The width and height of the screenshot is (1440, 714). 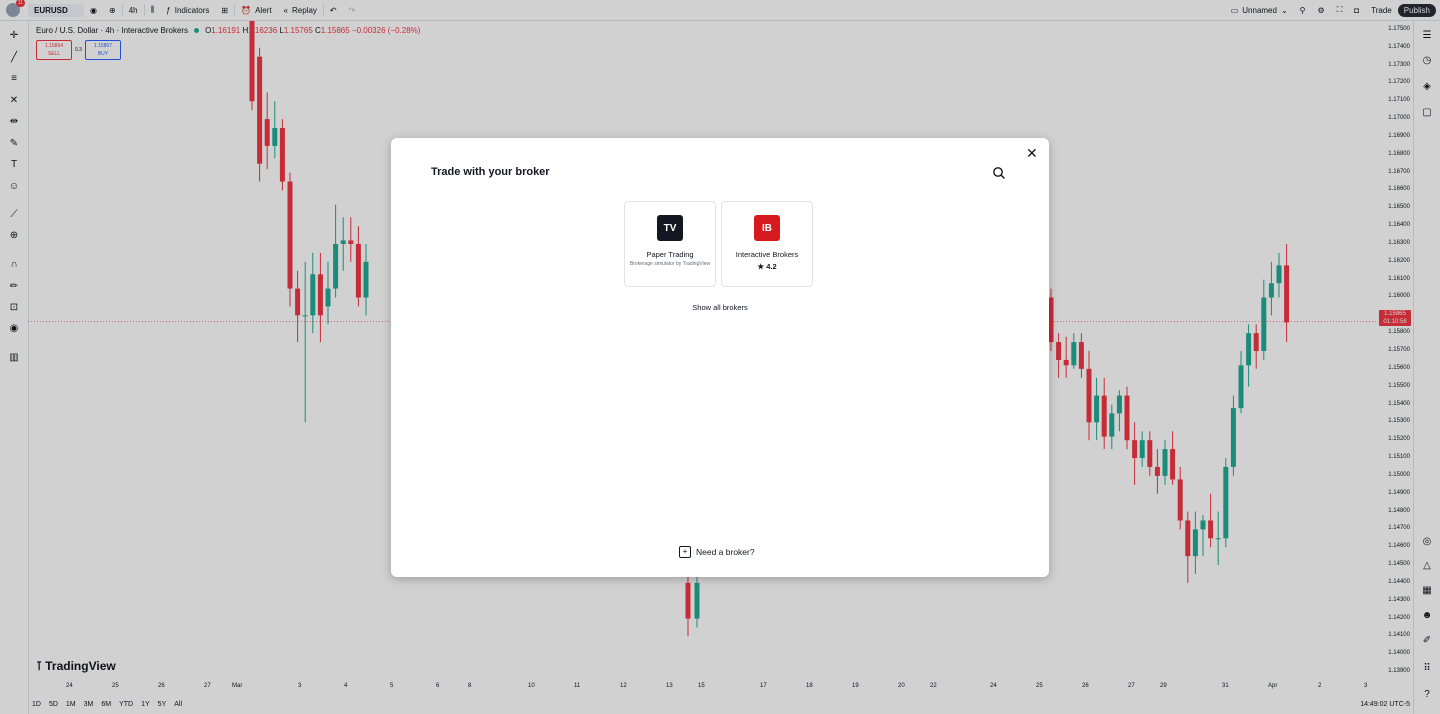 I want to click on interactive-brokers-logo-icon: IB, so click(x=767, y=228).